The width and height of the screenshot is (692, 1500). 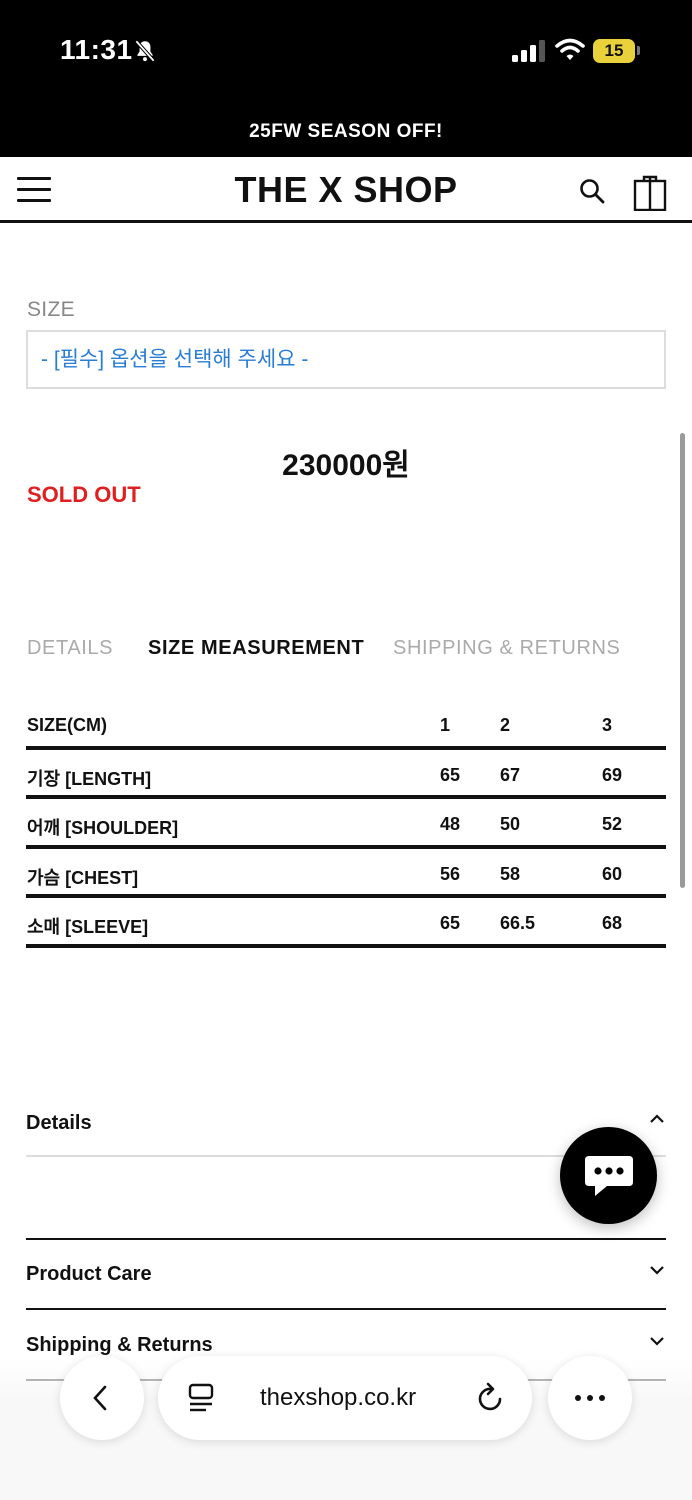 What do you see at coordinates (450, 873) in the screenshot?
I see `table-cell: 56` at bounding box center [450, 873].